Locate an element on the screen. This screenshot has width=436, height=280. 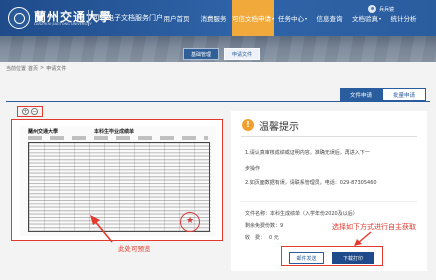
nav-label: 用户首页 is located at coordinates (176, 19).